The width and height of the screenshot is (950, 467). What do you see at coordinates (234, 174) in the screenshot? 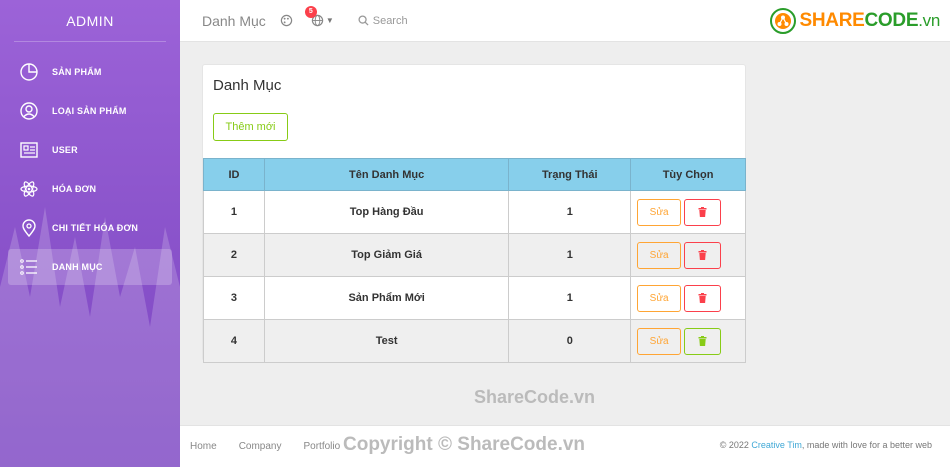
I see `header-id: ID` at bounding box center [234, 174].